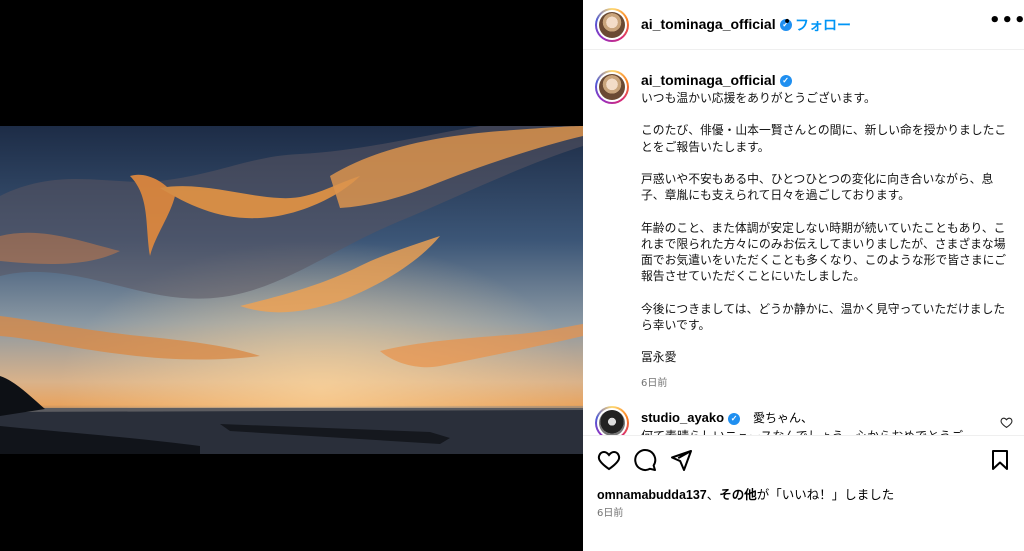 The height and width of the screenshot is (551, 1024). I want to click on share-icon, so click(681, 460).